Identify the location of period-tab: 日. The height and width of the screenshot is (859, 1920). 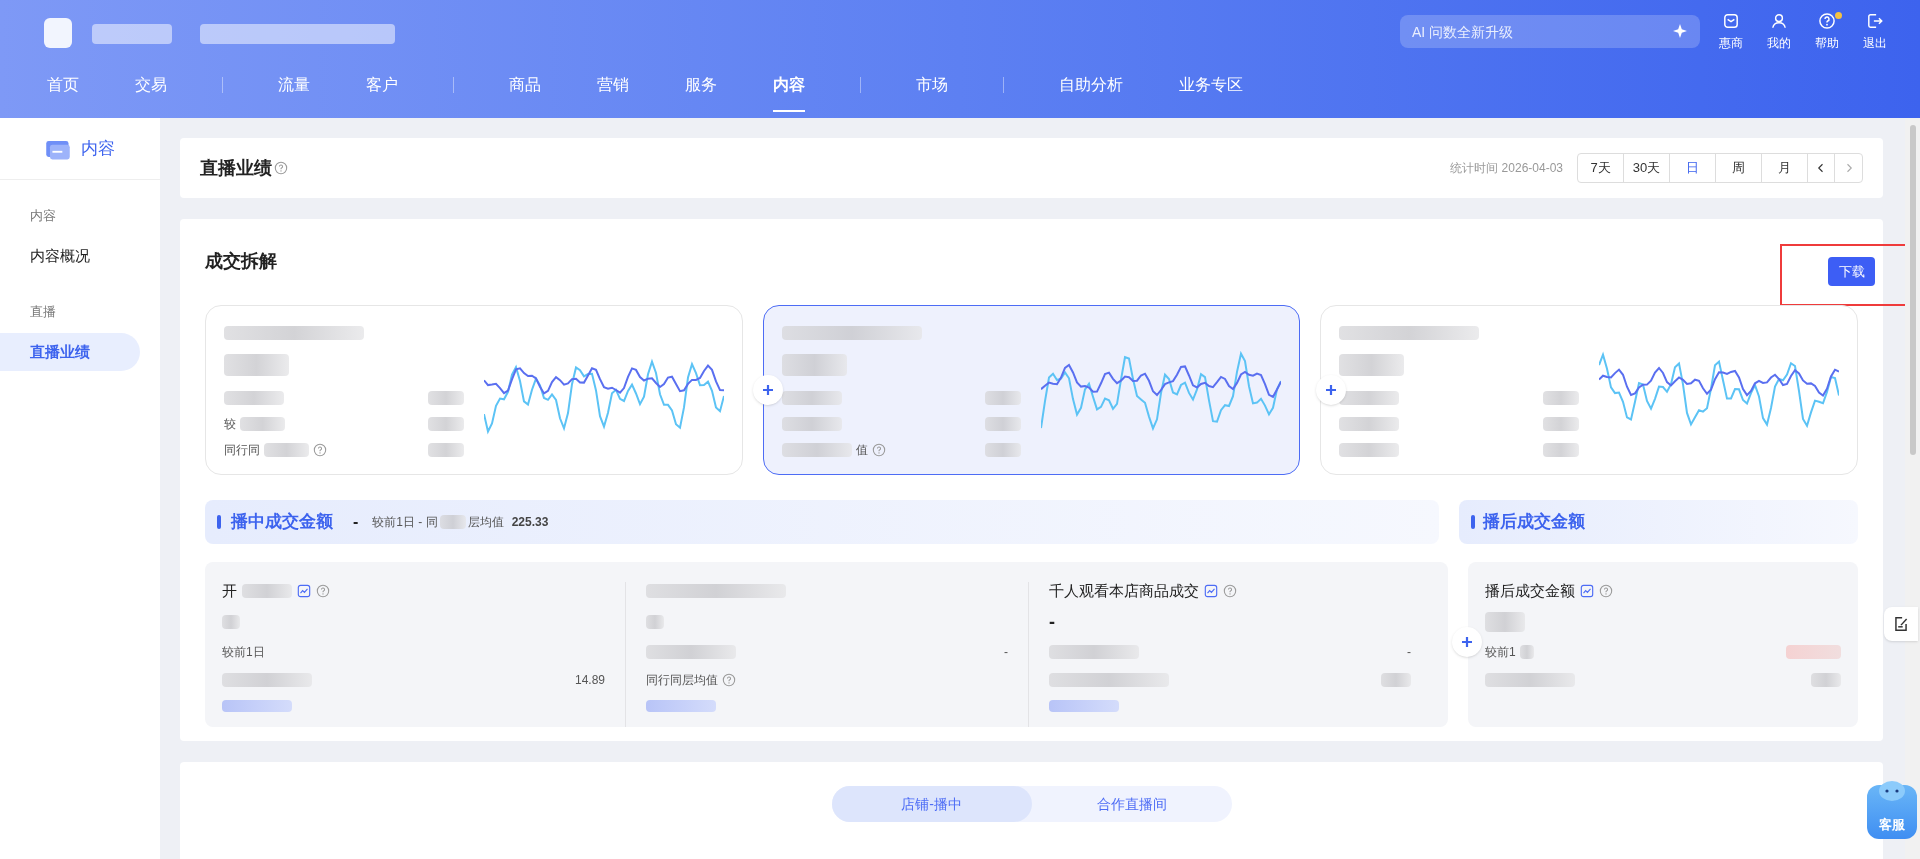
(1693, 168).